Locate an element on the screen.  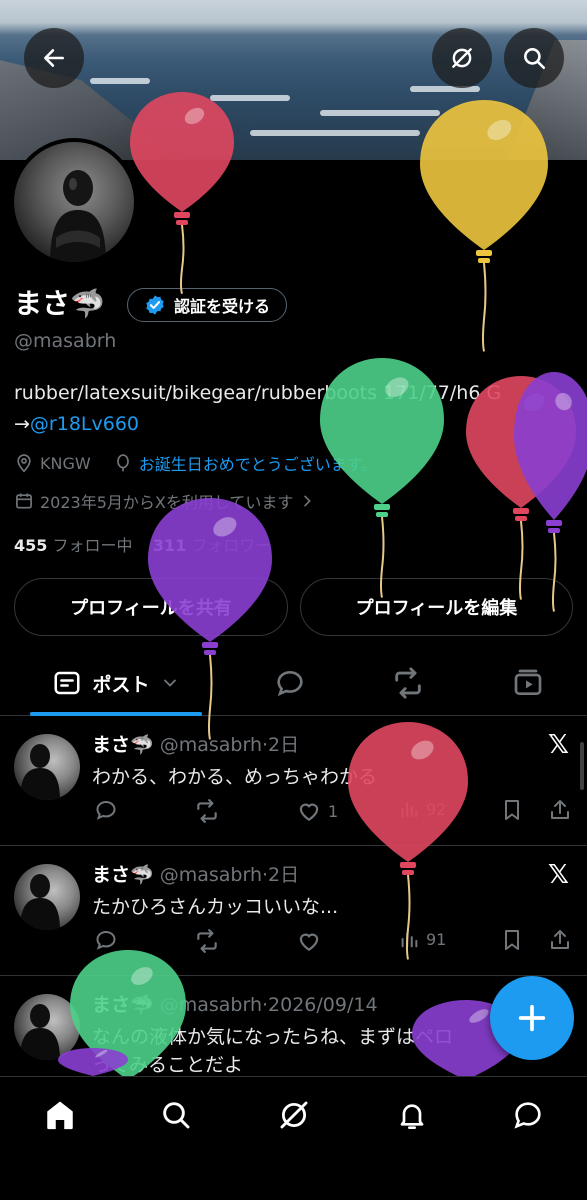
bookmark-icon is located at coordinates (512, 940).